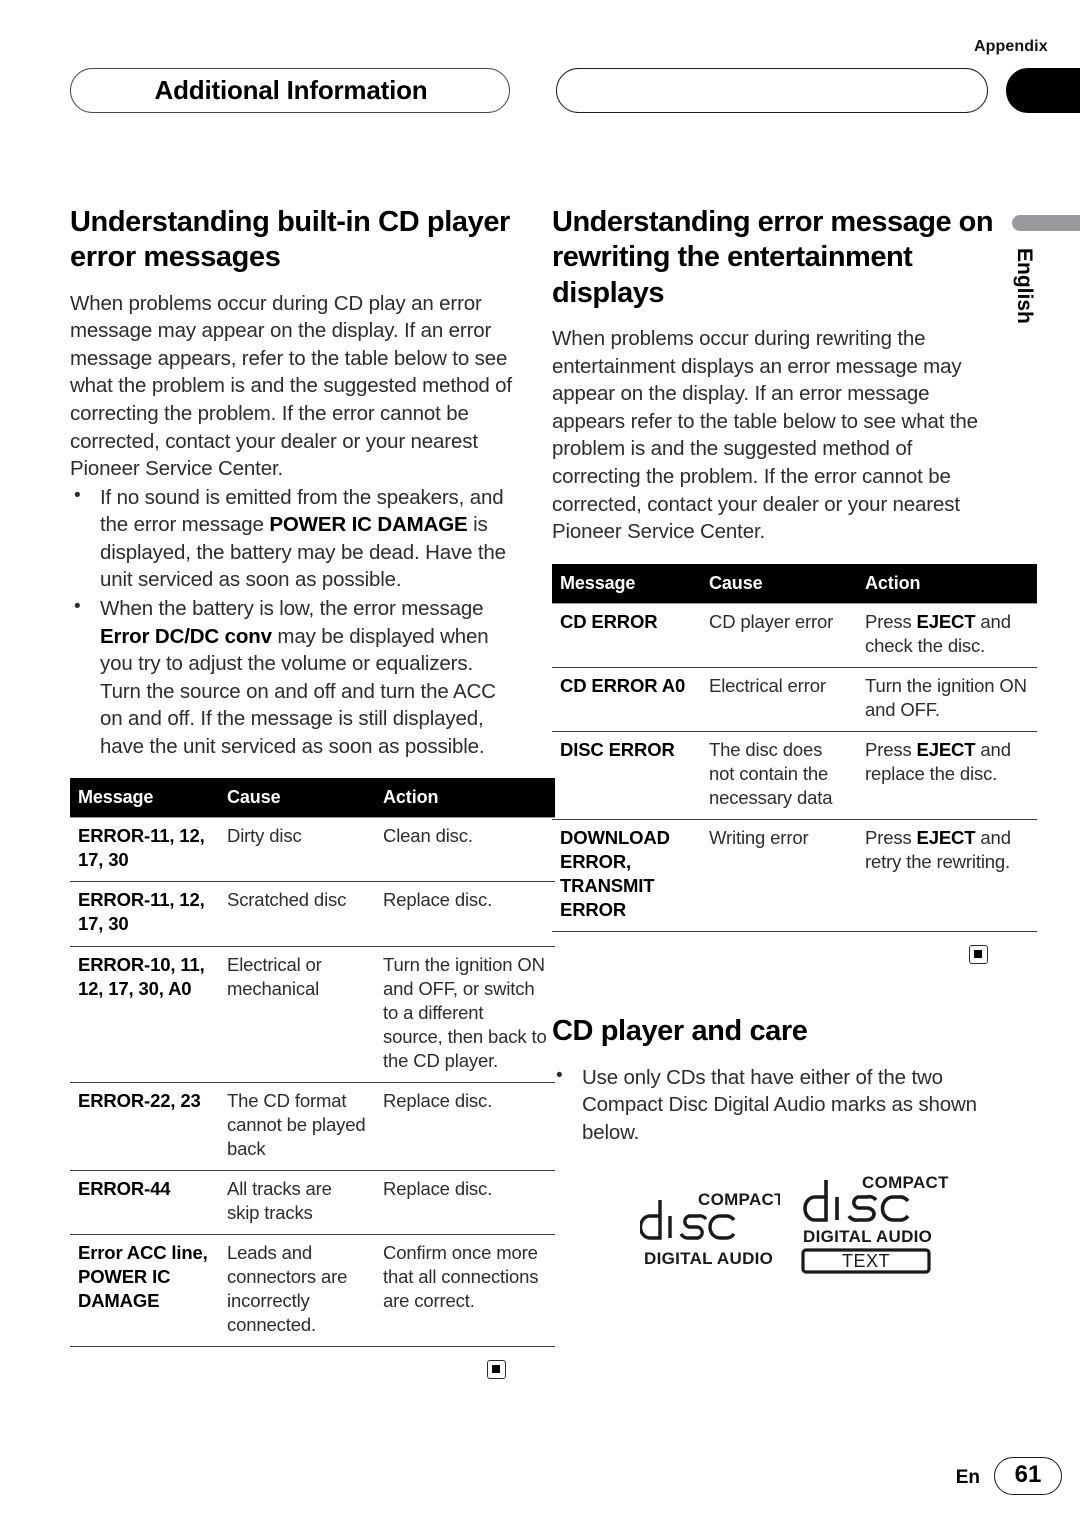  I want to click on compact-disc-digital-audio-text-logo-icon: COMPACT DIGITAL AUDIO TEXT, so click(875, 1226).